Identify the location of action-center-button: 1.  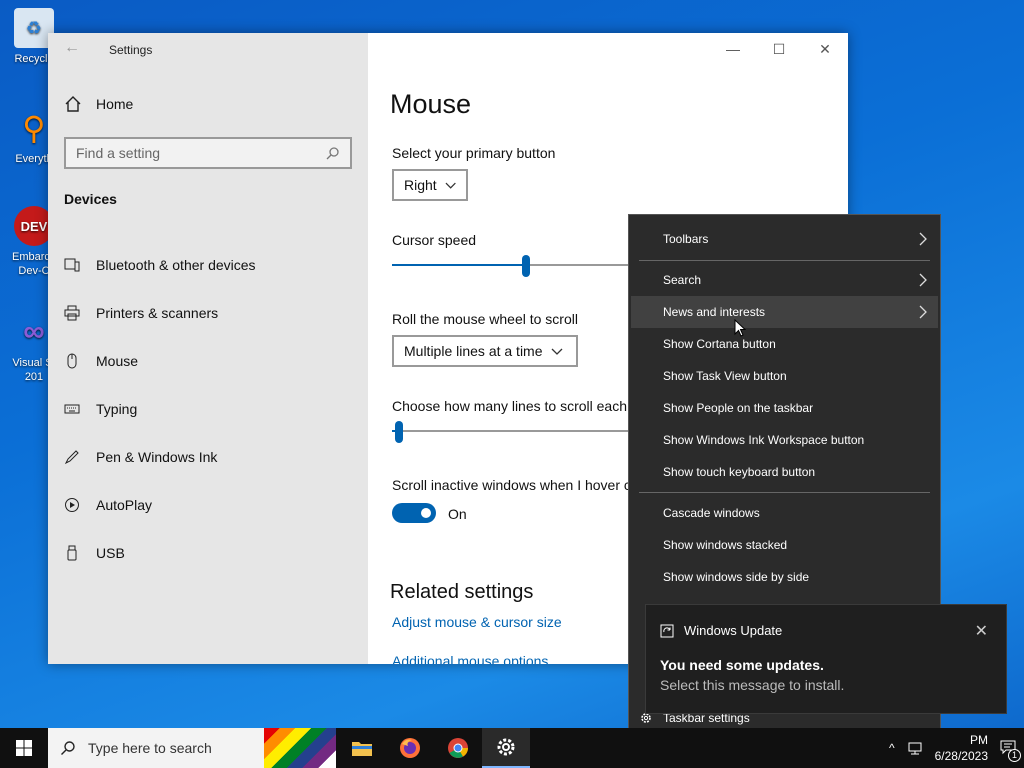
(1010, 750).